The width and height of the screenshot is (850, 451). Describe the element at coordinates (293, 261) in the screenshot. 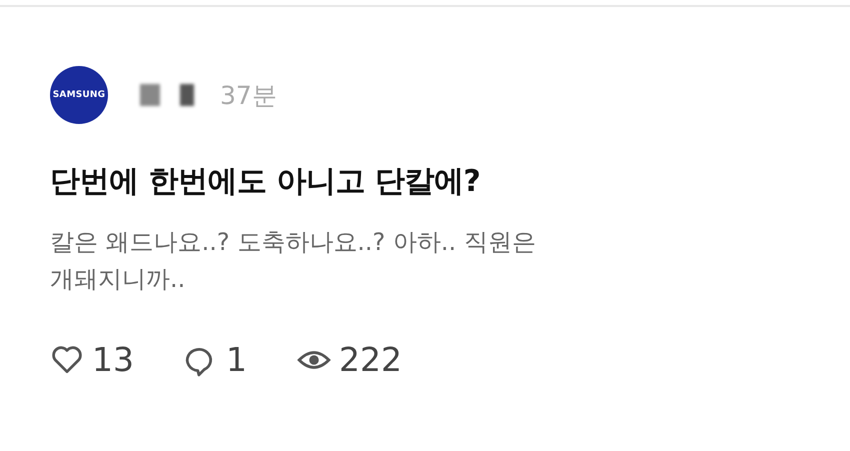

I see `post-body: 칼은 왜드나요..? 도축하나요..? 아하.. 직원은 개돼지니까..` at that location.